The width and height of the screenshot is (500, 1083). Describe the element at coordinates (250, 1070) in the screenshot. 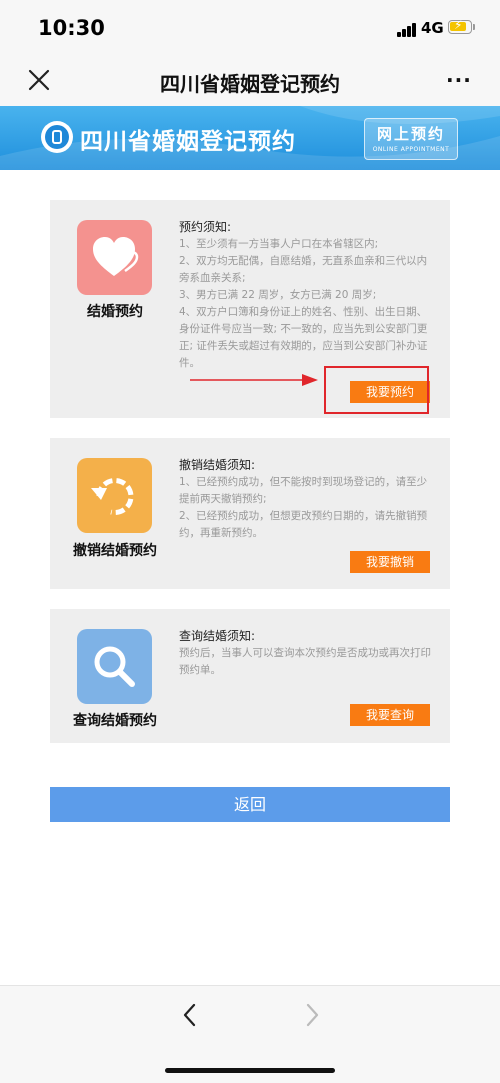

I see `home-indicator` at that location.